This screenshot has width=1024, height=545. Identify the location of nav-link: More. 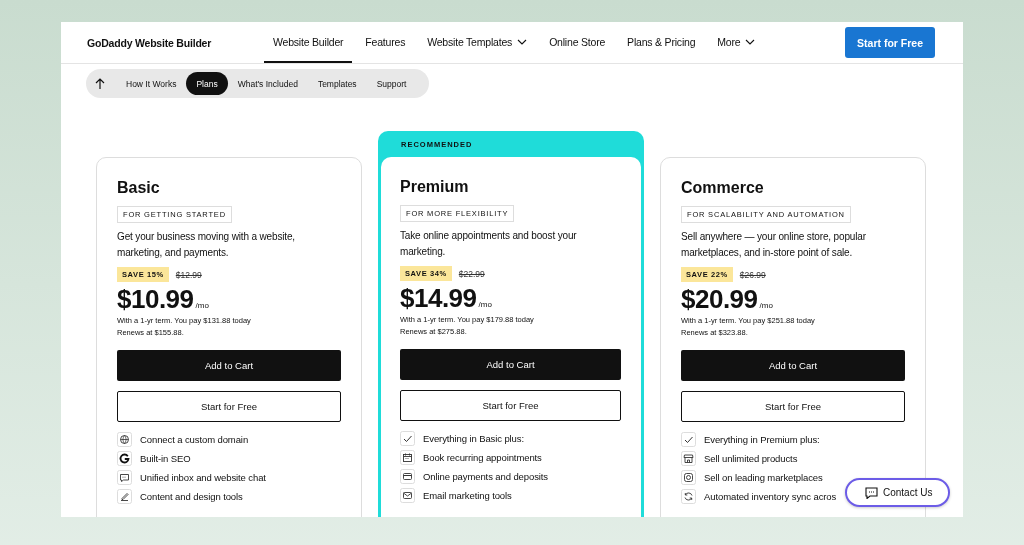
(736, 42).